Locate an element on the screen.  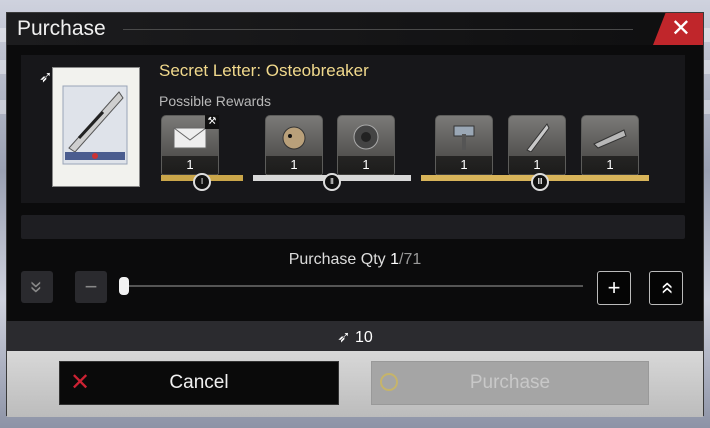
hammer-badge-icon: ⚒ is located at coordinates (212, 122).